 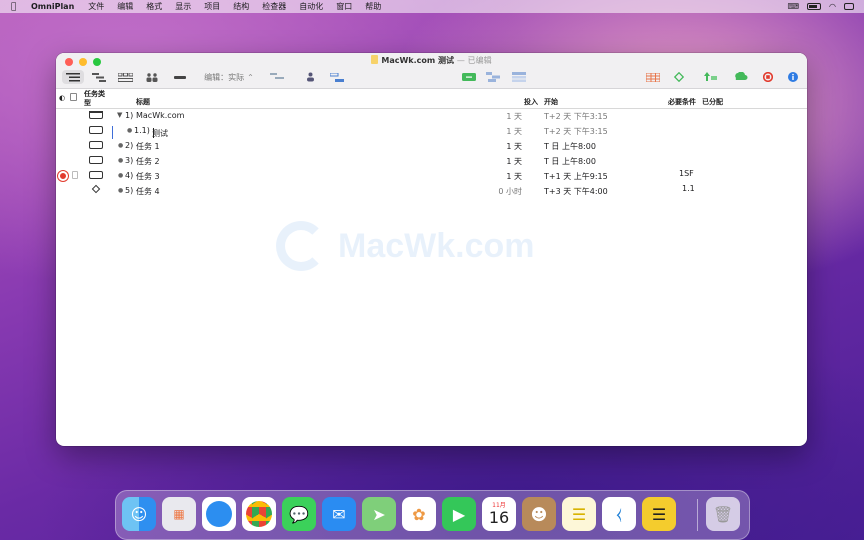 I want to click on vscode-icon: ⧼, so click(x=619, y=514).